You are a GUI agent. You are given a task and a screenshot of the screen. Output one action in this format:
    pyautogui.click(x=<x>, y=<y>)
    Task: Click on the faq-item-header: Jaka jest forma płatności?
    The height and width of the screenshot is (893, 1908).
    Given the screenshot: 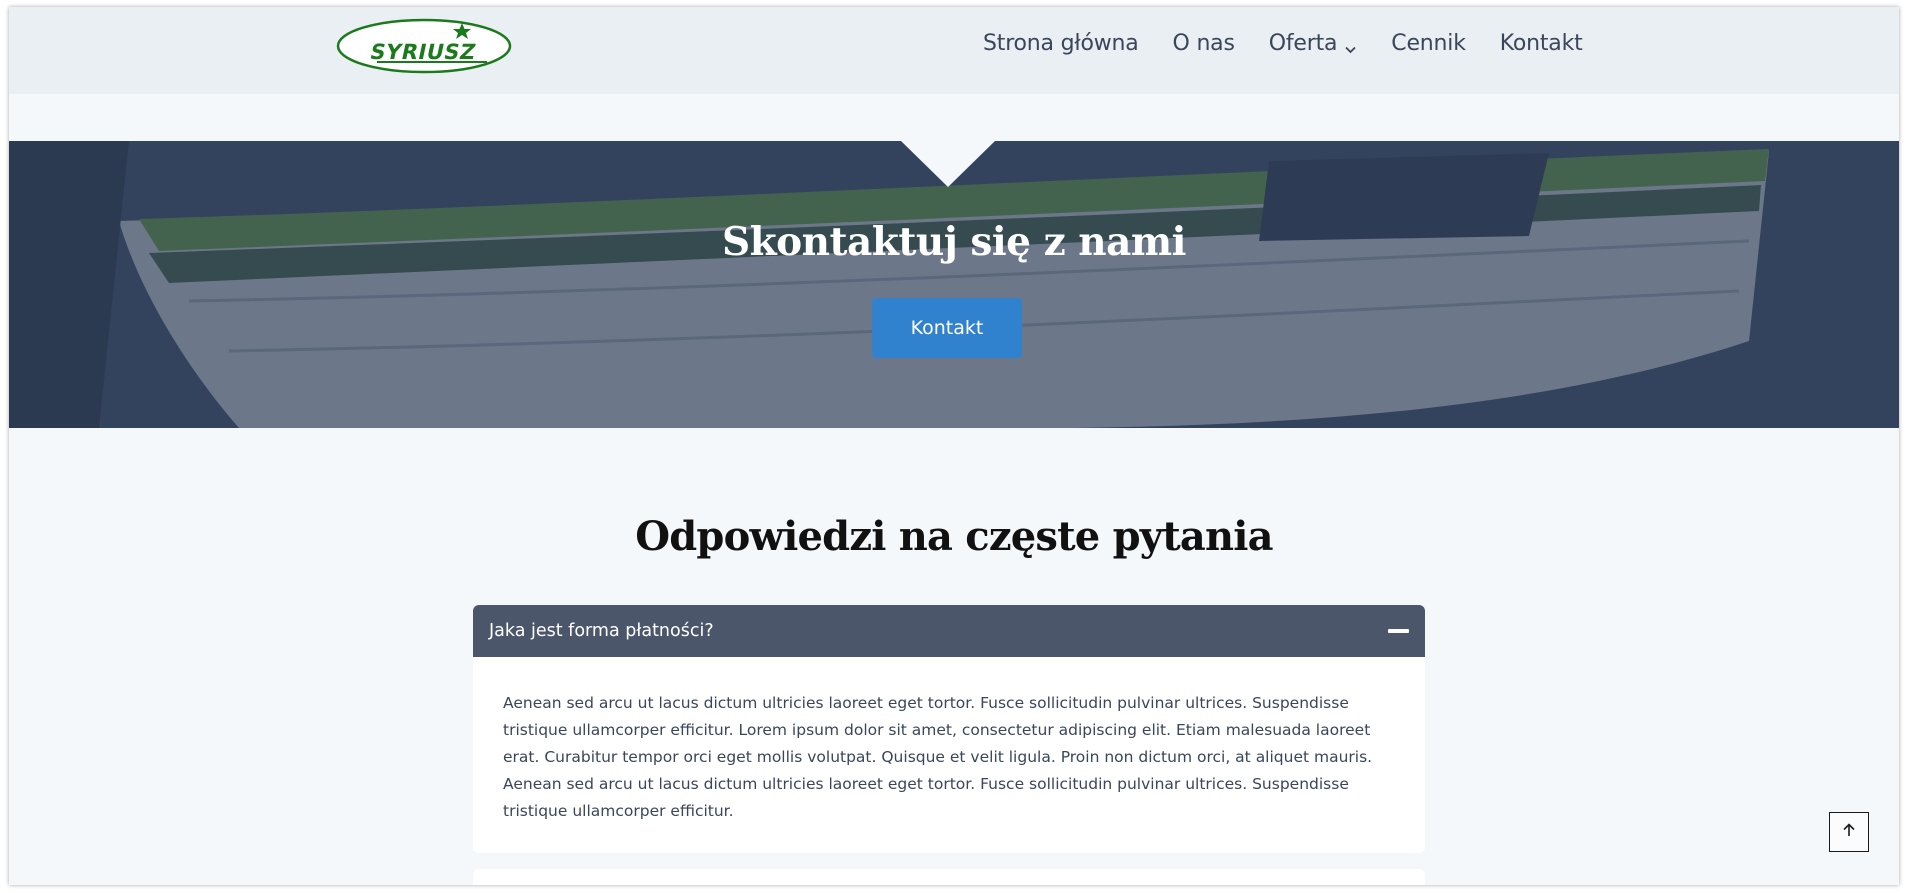 What is the action you would take?
    pyautogui.click(x=949, y=631)
    